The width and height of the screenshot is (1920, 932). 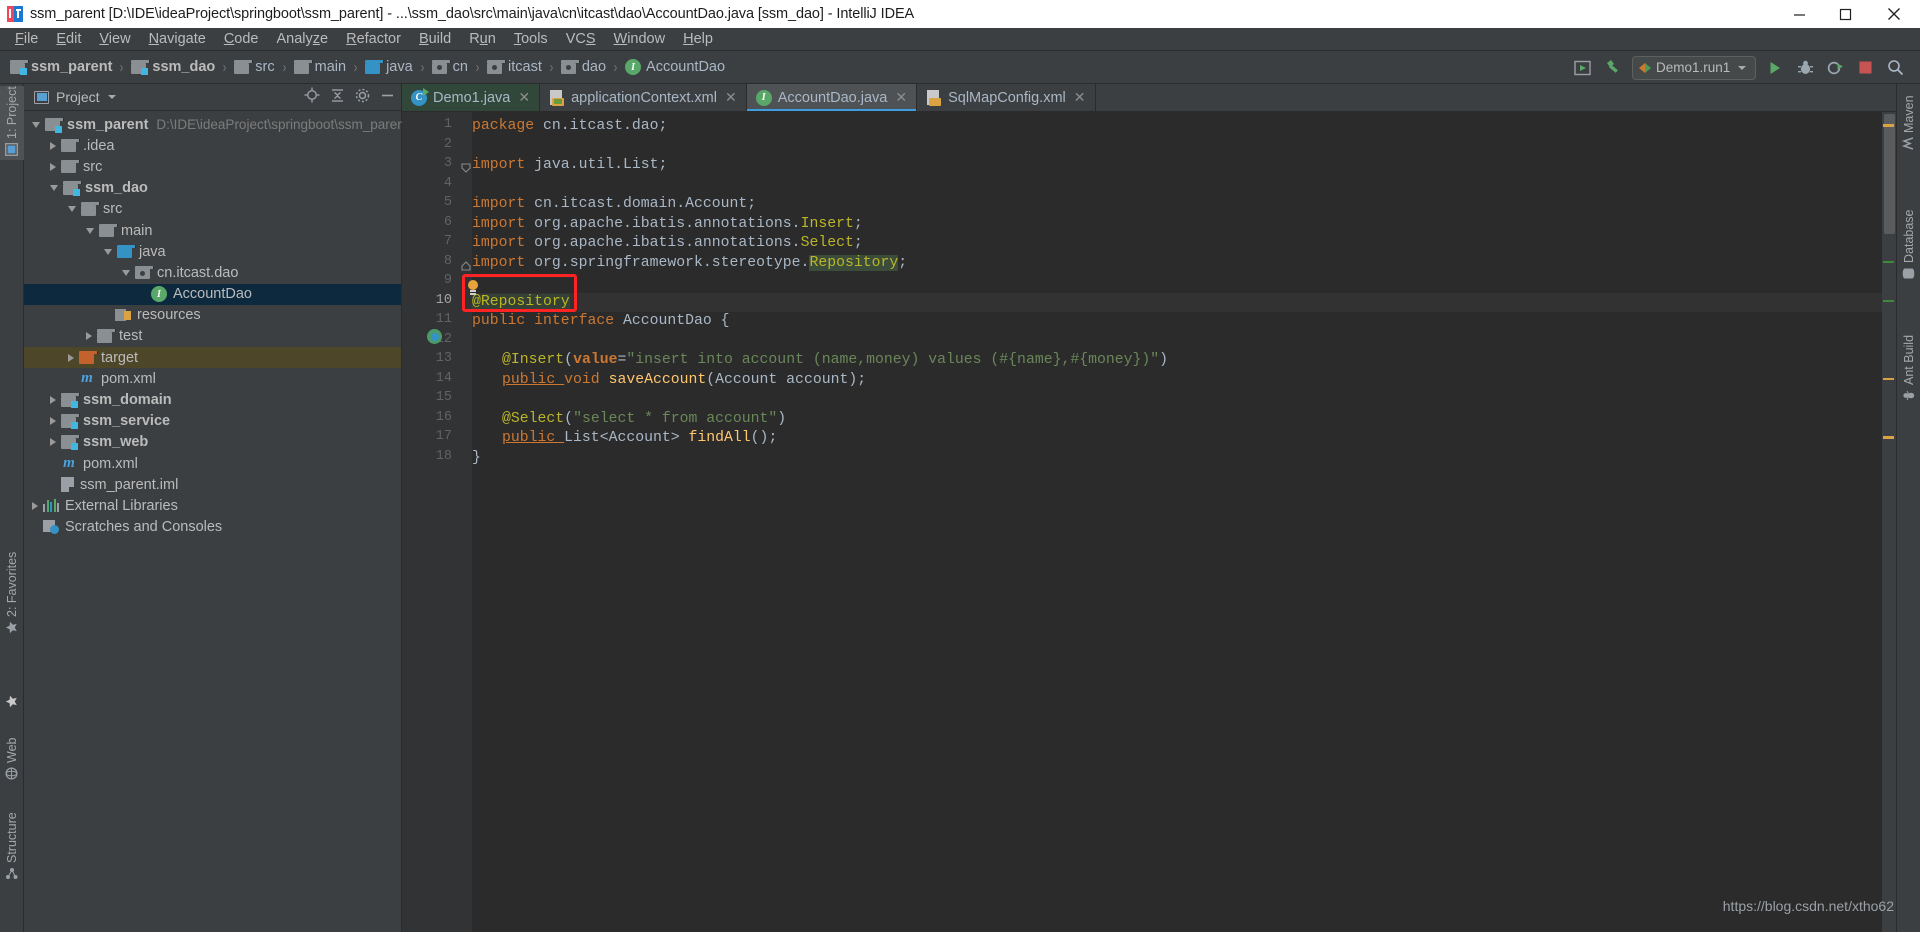 I want to click on maximize-button, so click(x=1845, y=14).